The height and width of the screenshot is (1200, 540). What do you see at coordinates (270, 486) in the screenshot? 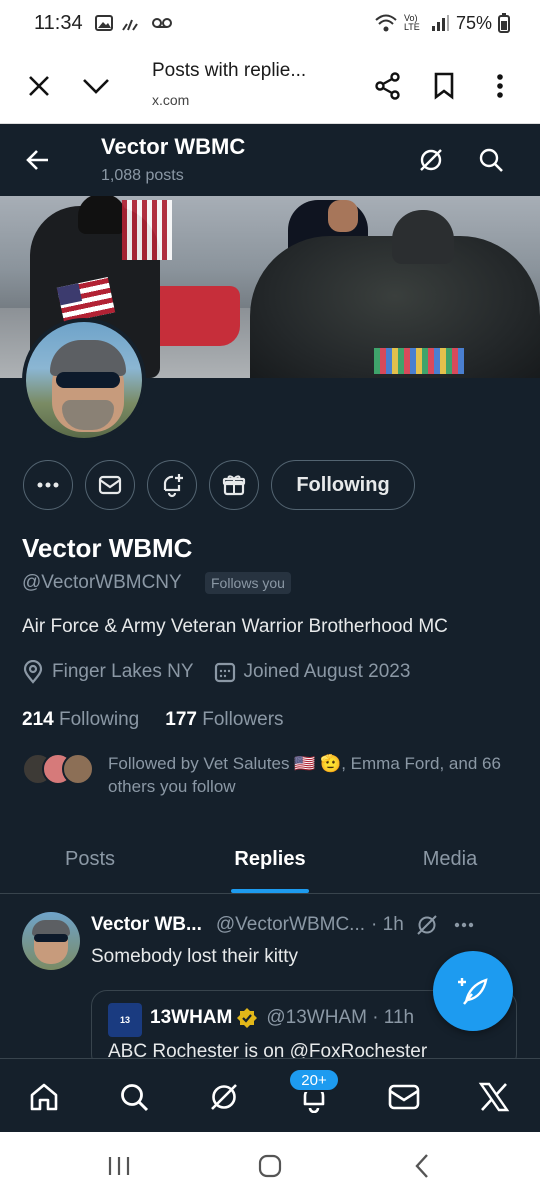
I see `profile-actions: Following` at bounding box center [270, 486].